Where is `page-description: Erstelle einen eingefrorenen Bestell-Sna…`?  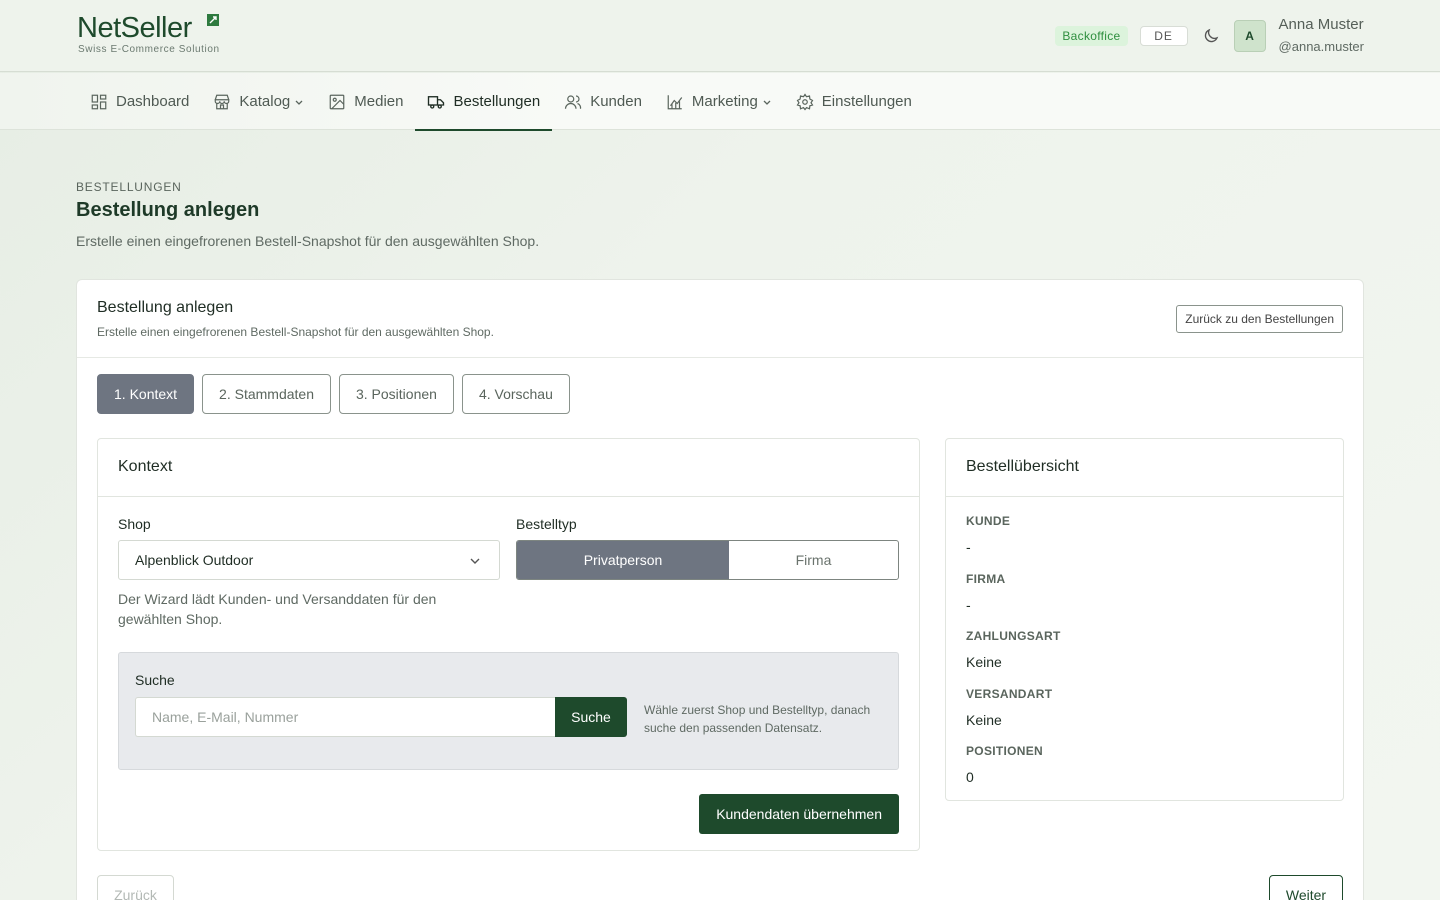 page-description: Erstelle einen eingefrorenen Bestell-Sna… is located at coordinates (308, 241).